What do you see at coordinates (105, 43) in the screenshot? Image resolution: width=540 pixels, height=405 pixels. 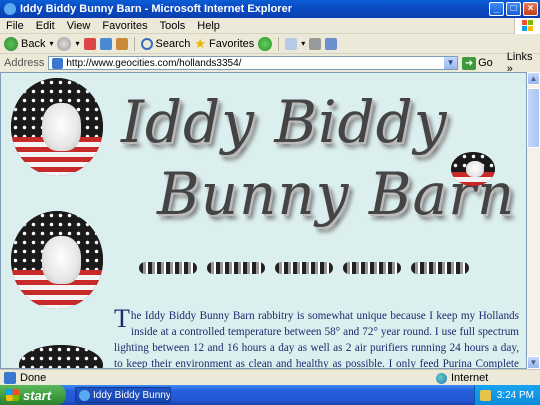 I see `refresh-icon` at bounding box center [105, 43].